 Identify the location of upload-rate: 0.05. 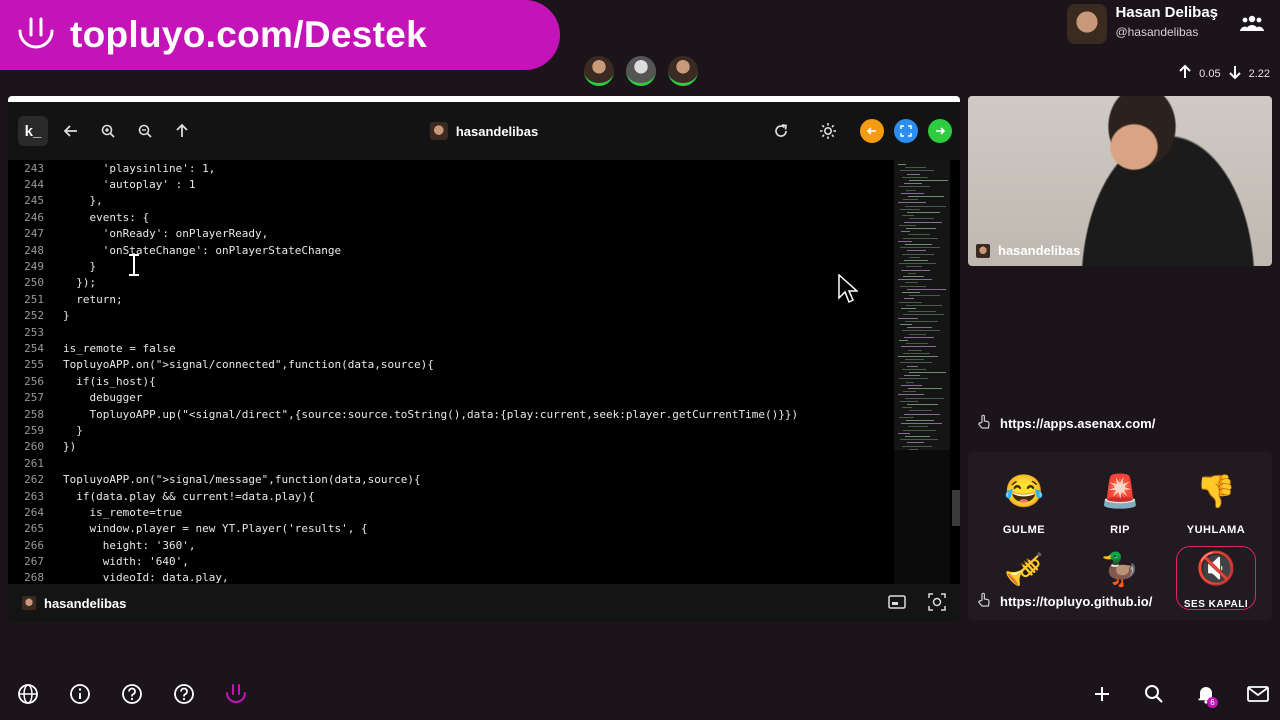
(1210, 73).